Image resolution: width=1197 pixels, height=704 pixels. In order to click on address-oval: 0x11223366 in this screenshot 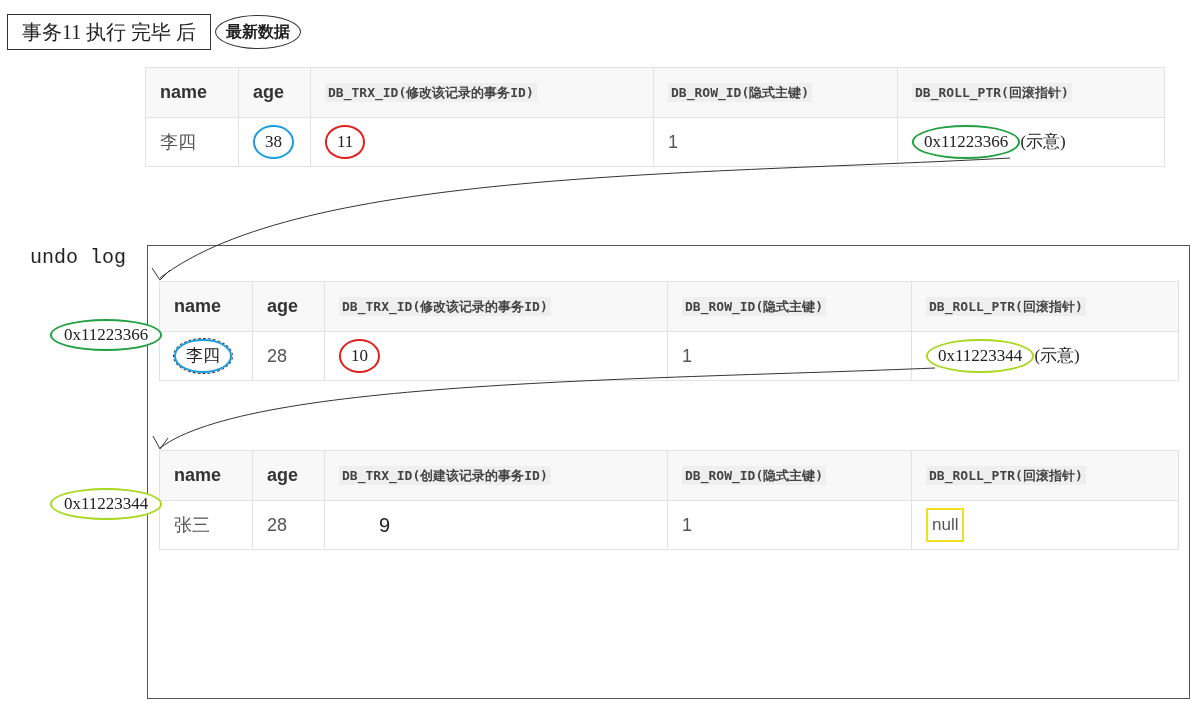, I will do `click(106, 335)`.